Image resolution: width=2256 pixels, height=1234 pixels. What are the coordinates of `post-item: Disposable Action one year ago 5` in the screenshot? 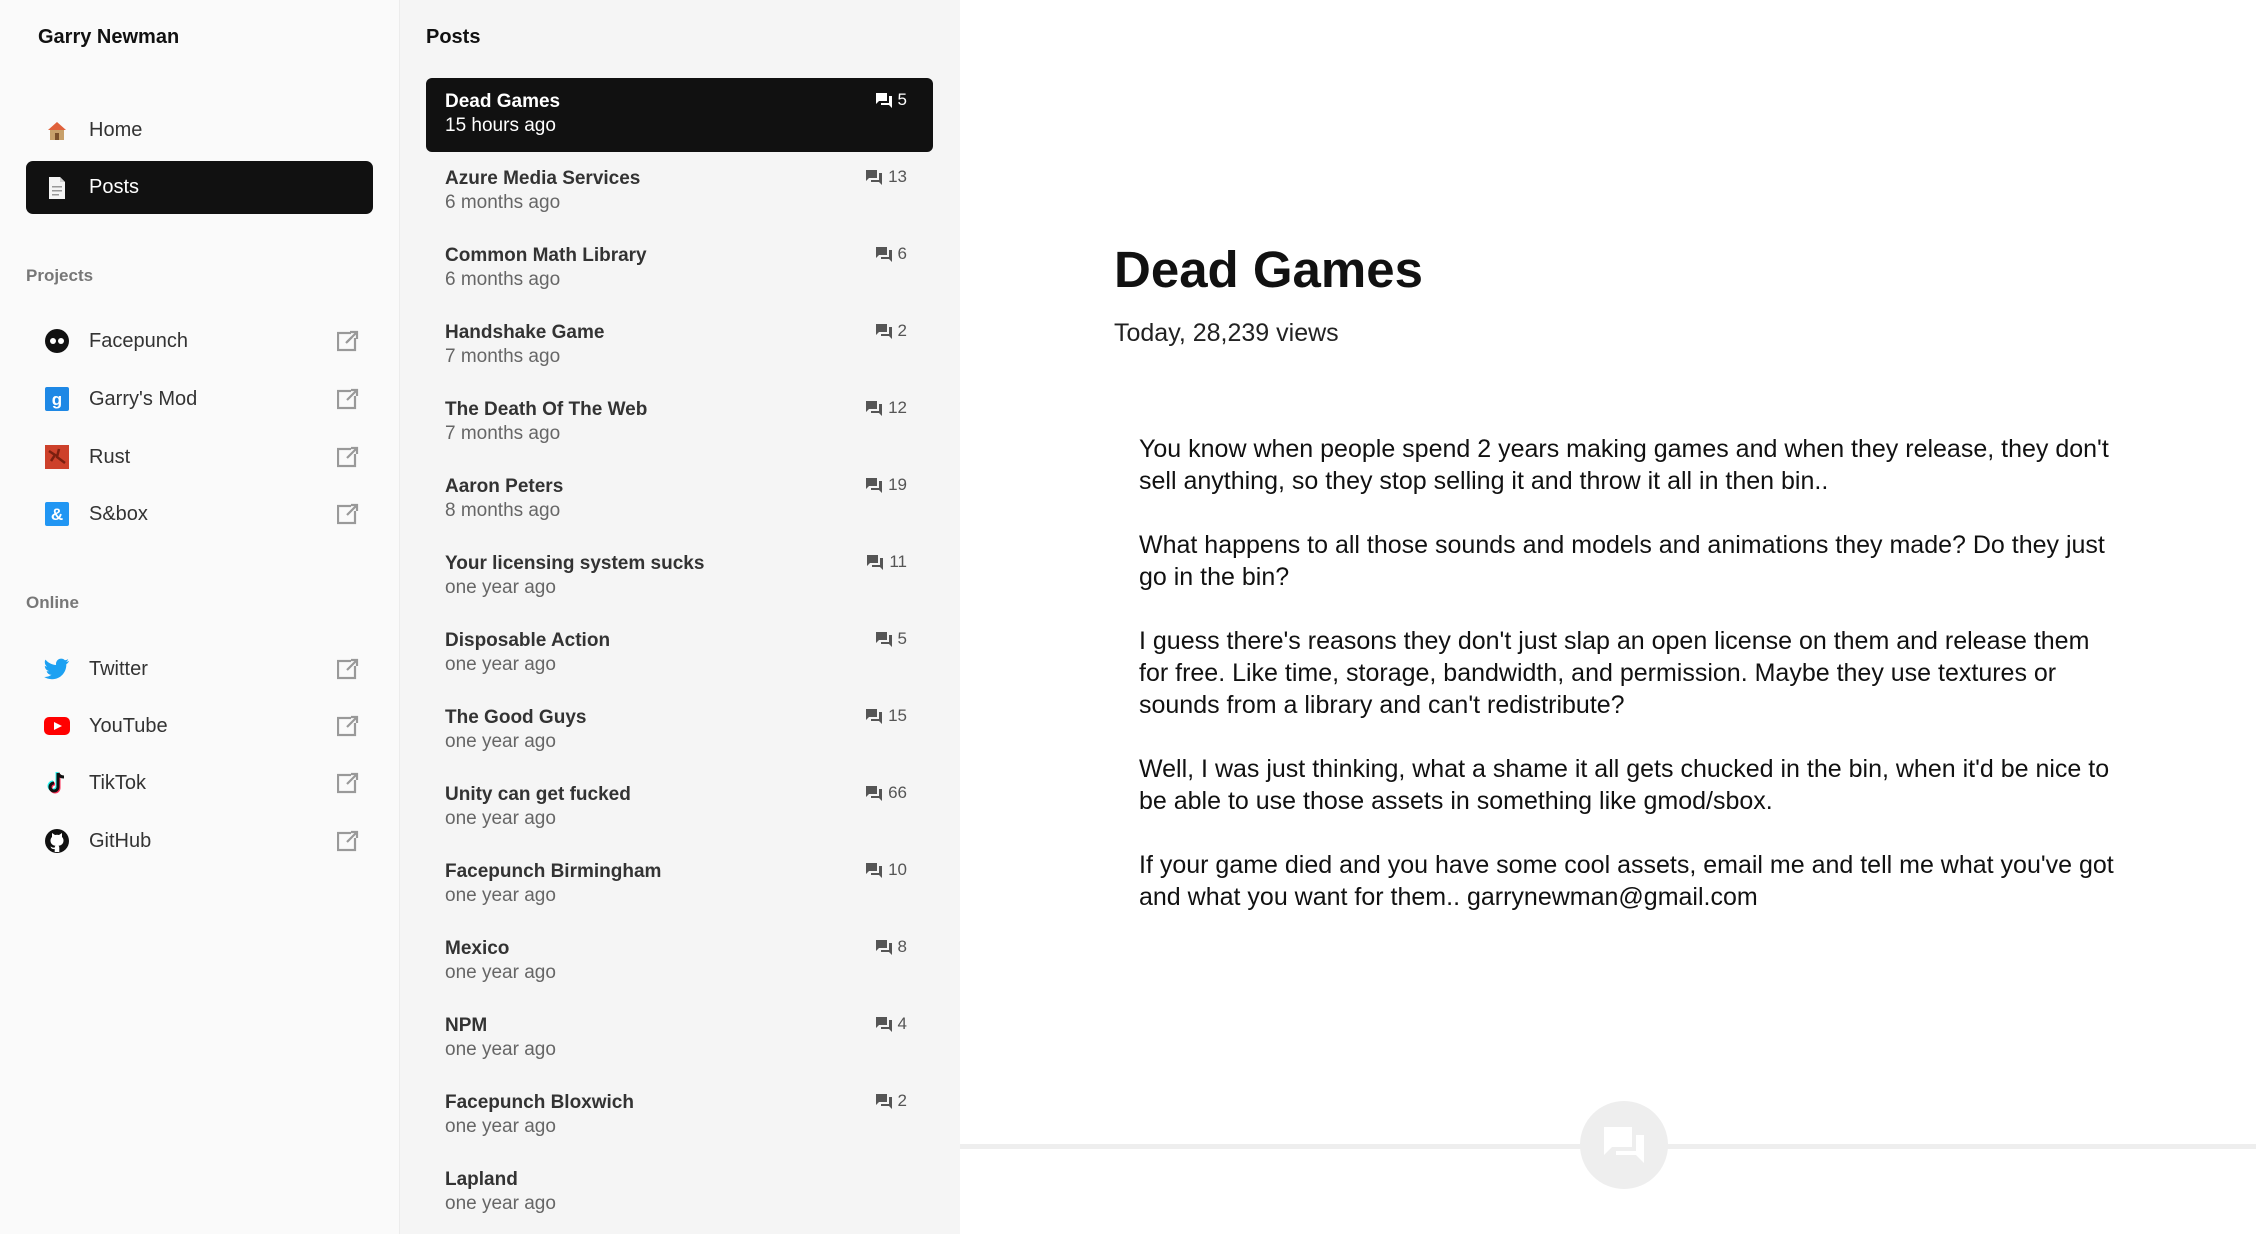 It's located at (679, 654).